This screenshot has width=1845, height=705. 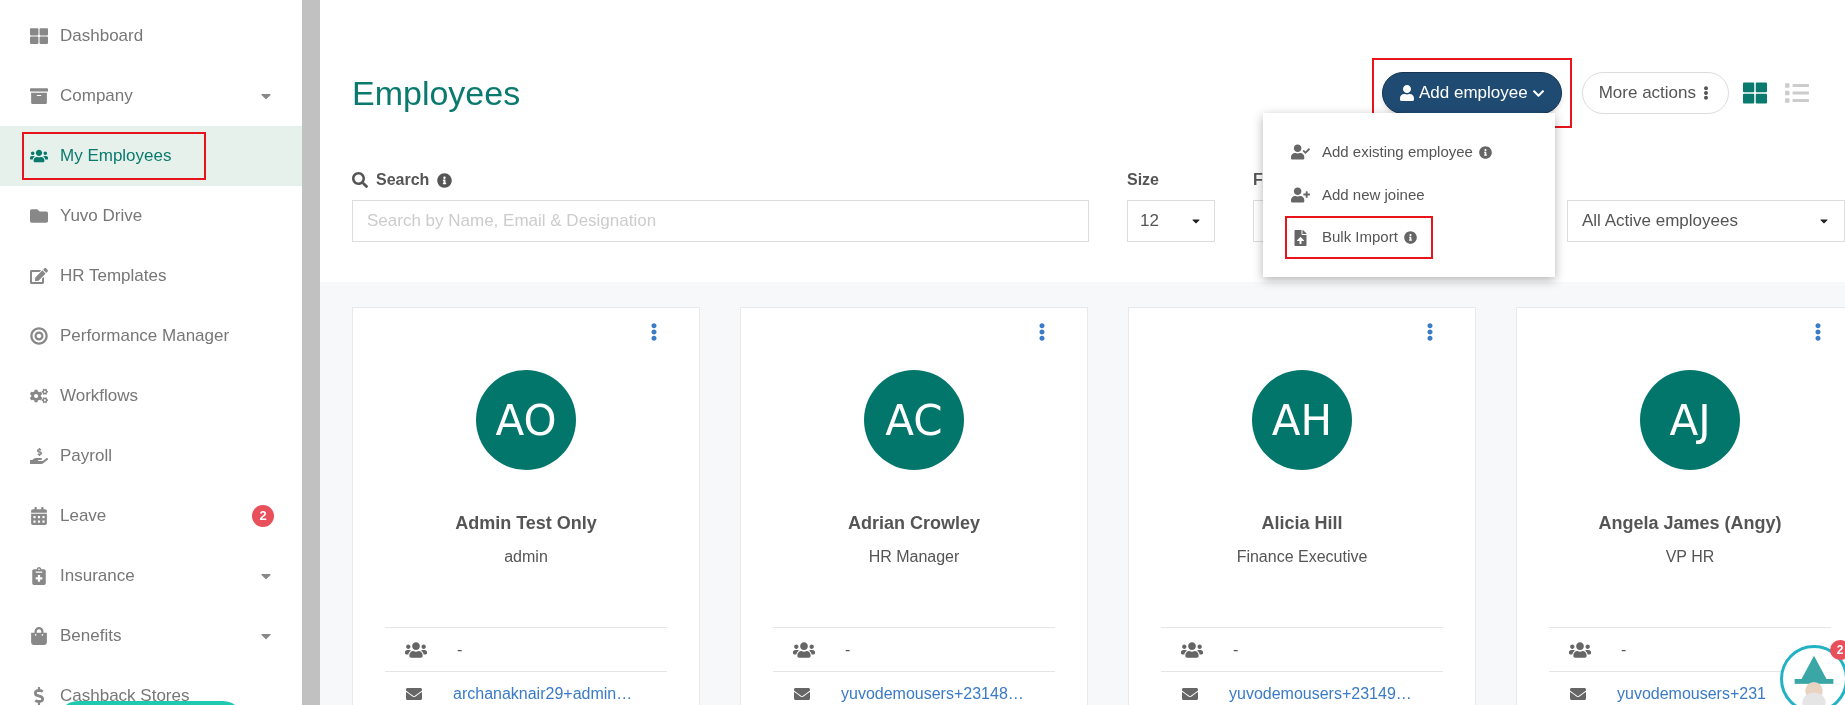 What do you see at coordinates (1797, 93) in the screenshot?
I see `list-icon` at bounding box center [1797, 93].